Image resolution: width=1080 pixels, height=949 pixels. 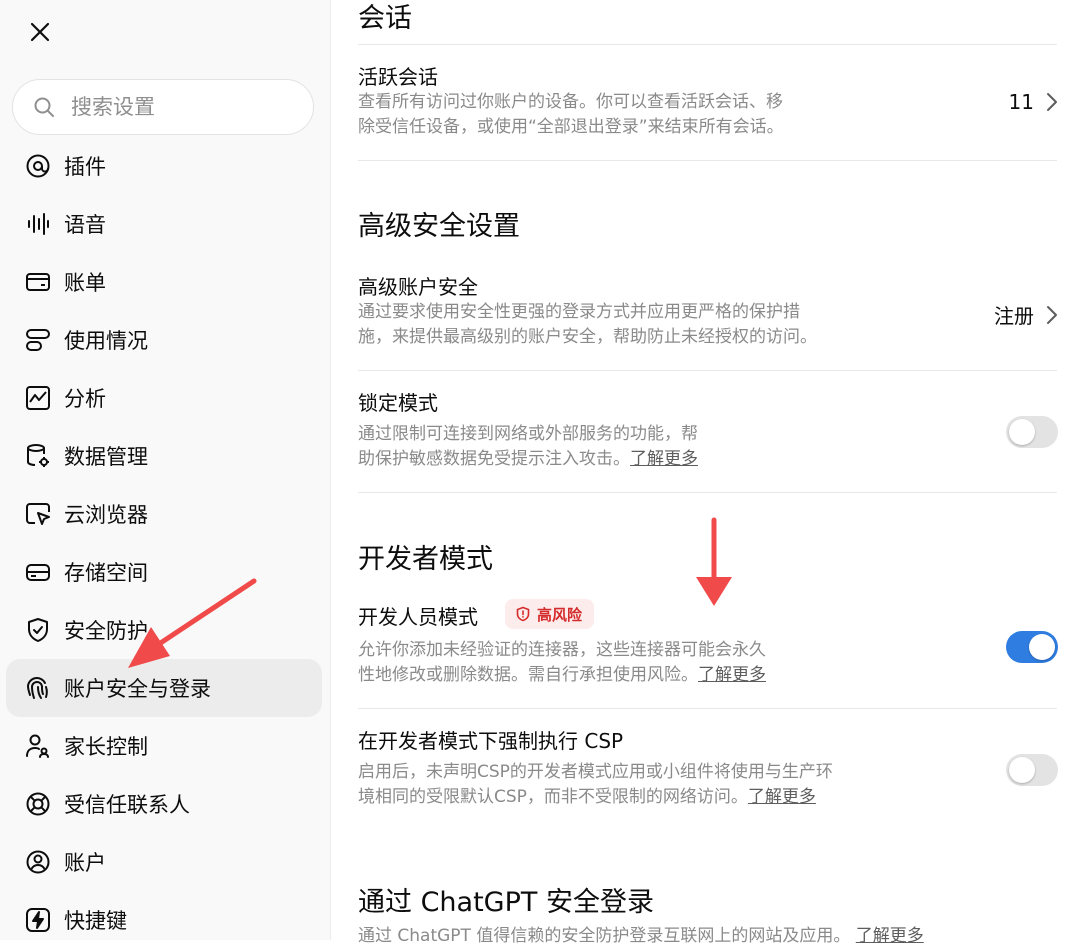 What do you see at coordinates (553, 797) in the screenshot?
I see `desc-text: 境相同的受限默认CSP，而非不受限制的网络访问。` at bounding box center [553, 797].